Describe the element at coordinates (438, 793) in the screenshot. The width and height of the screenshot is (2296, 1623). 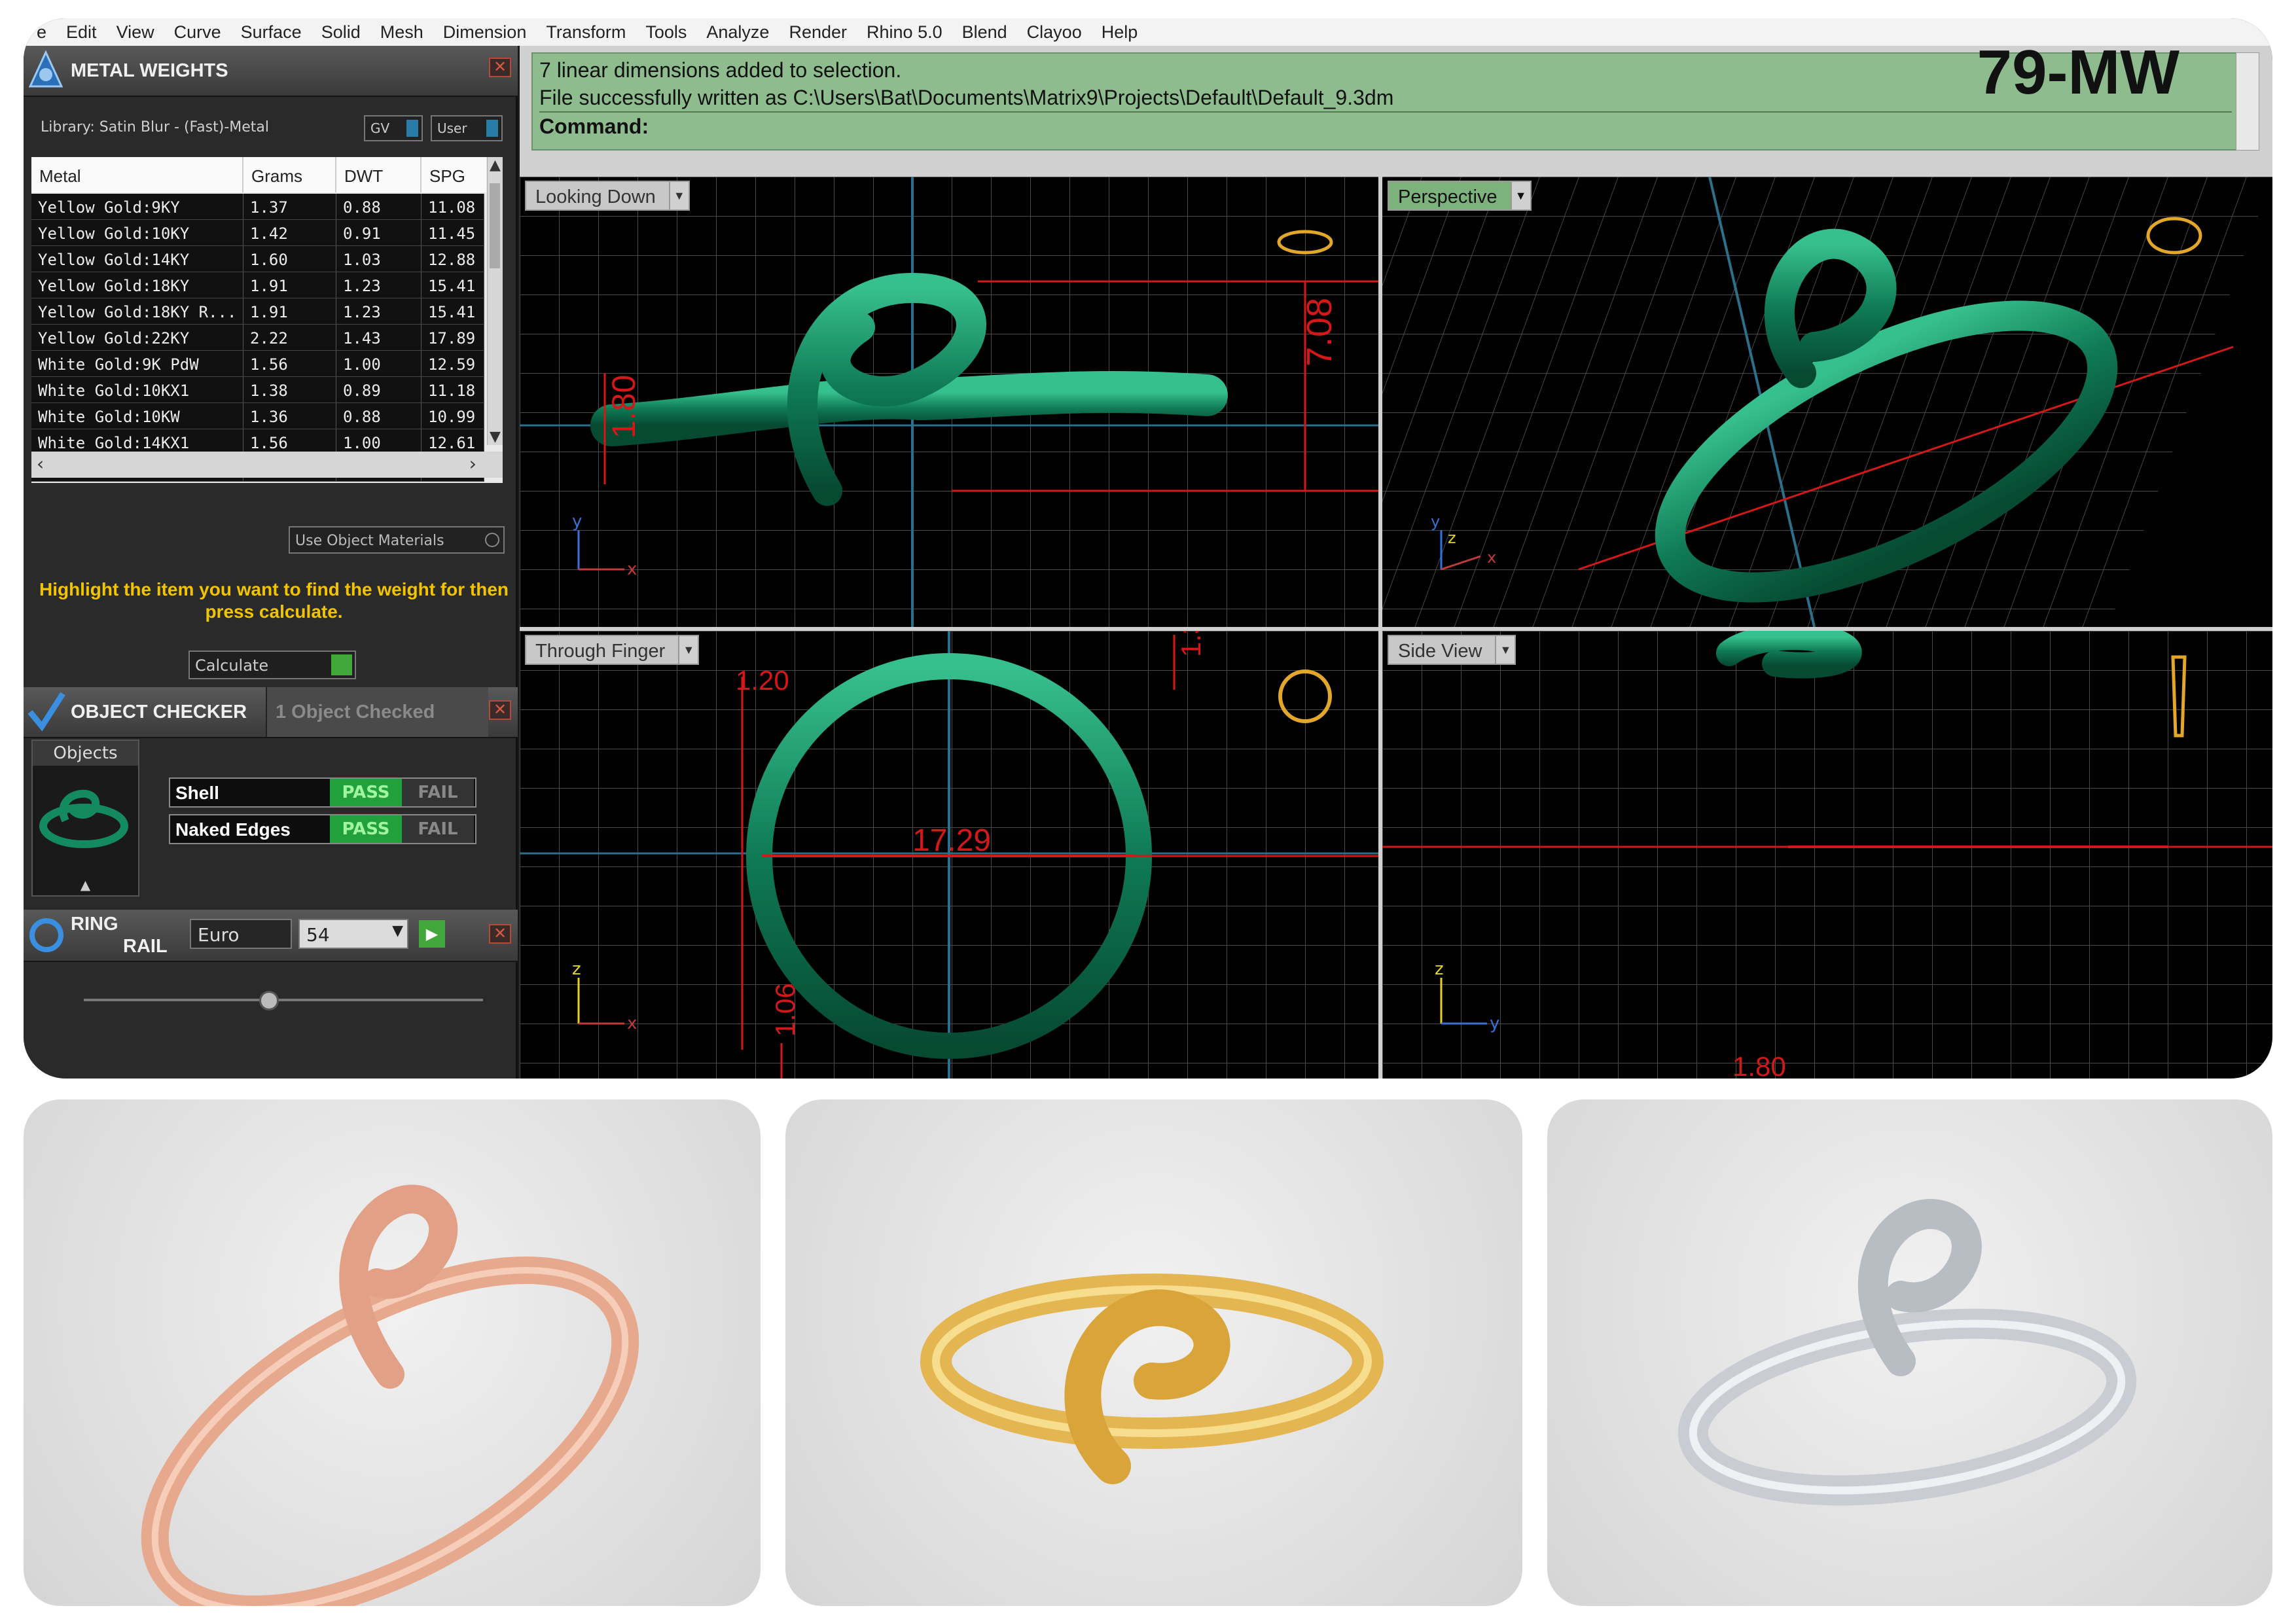
I see `shell-fail-badge: FAIL` at that location.